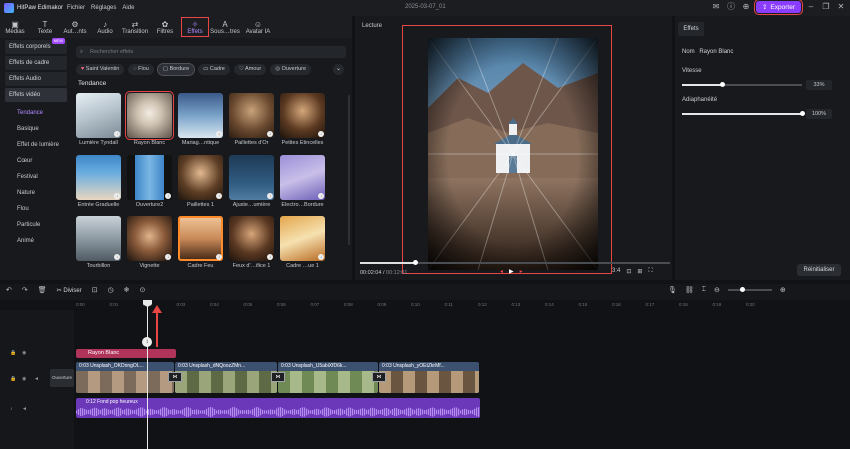 The height and width of the screenshot is (449, 850). I want to click on freeze-icon: ❄, so click(127, 290).